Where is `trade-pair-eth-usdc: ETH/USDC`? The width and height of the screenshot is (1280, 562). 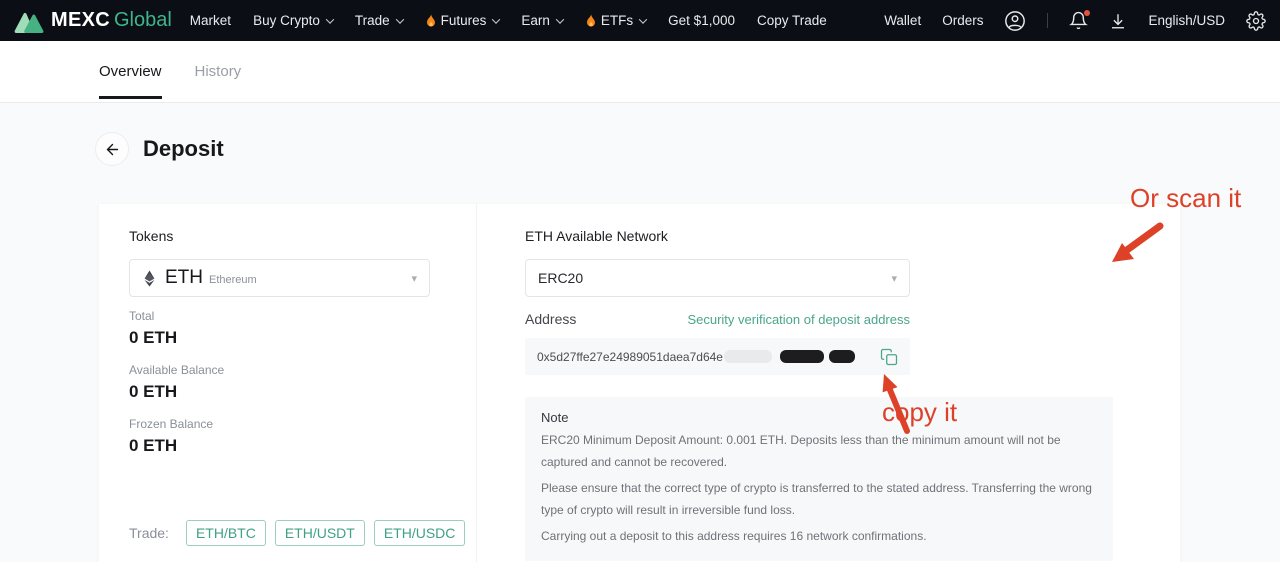
trade-pair-eth-usdc: ETH/USDC is located at coordinates (419, 533).